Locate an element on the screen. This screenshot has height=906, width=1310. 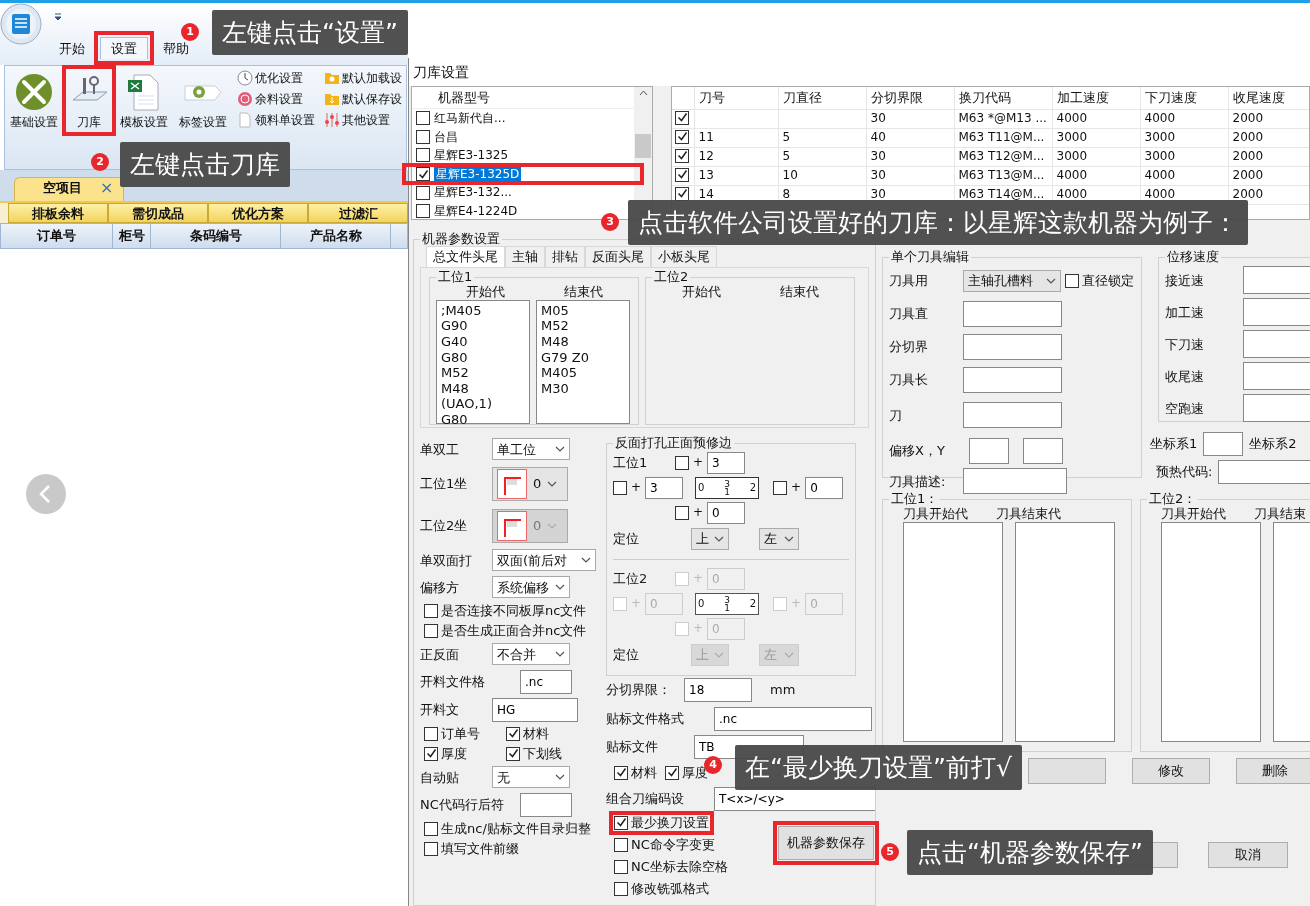
column-header: 柜号 is located at coordinates (132, 236).